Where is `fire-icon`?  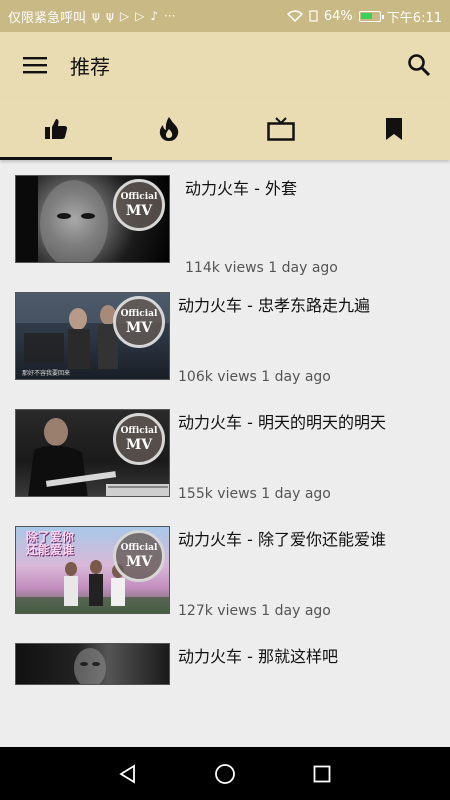
fire-icon is located at coordinates (168, 129).